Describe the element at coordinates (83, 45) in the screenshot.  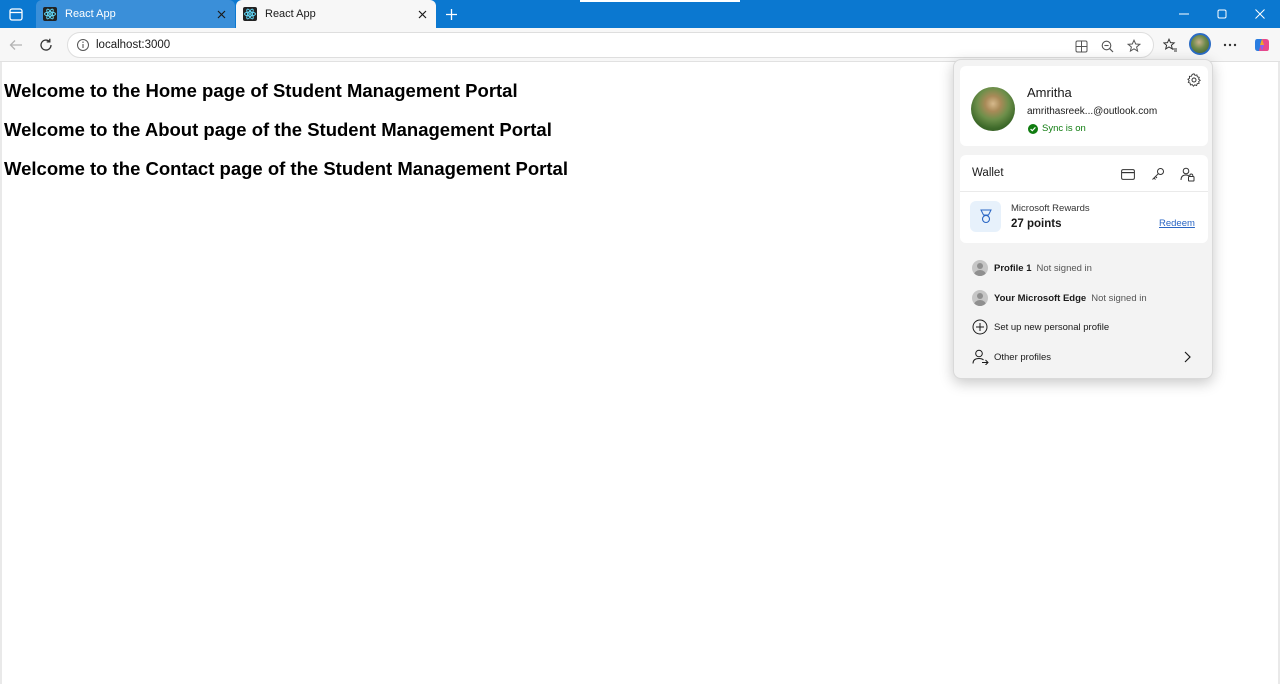
I see `info-icon` at that location.